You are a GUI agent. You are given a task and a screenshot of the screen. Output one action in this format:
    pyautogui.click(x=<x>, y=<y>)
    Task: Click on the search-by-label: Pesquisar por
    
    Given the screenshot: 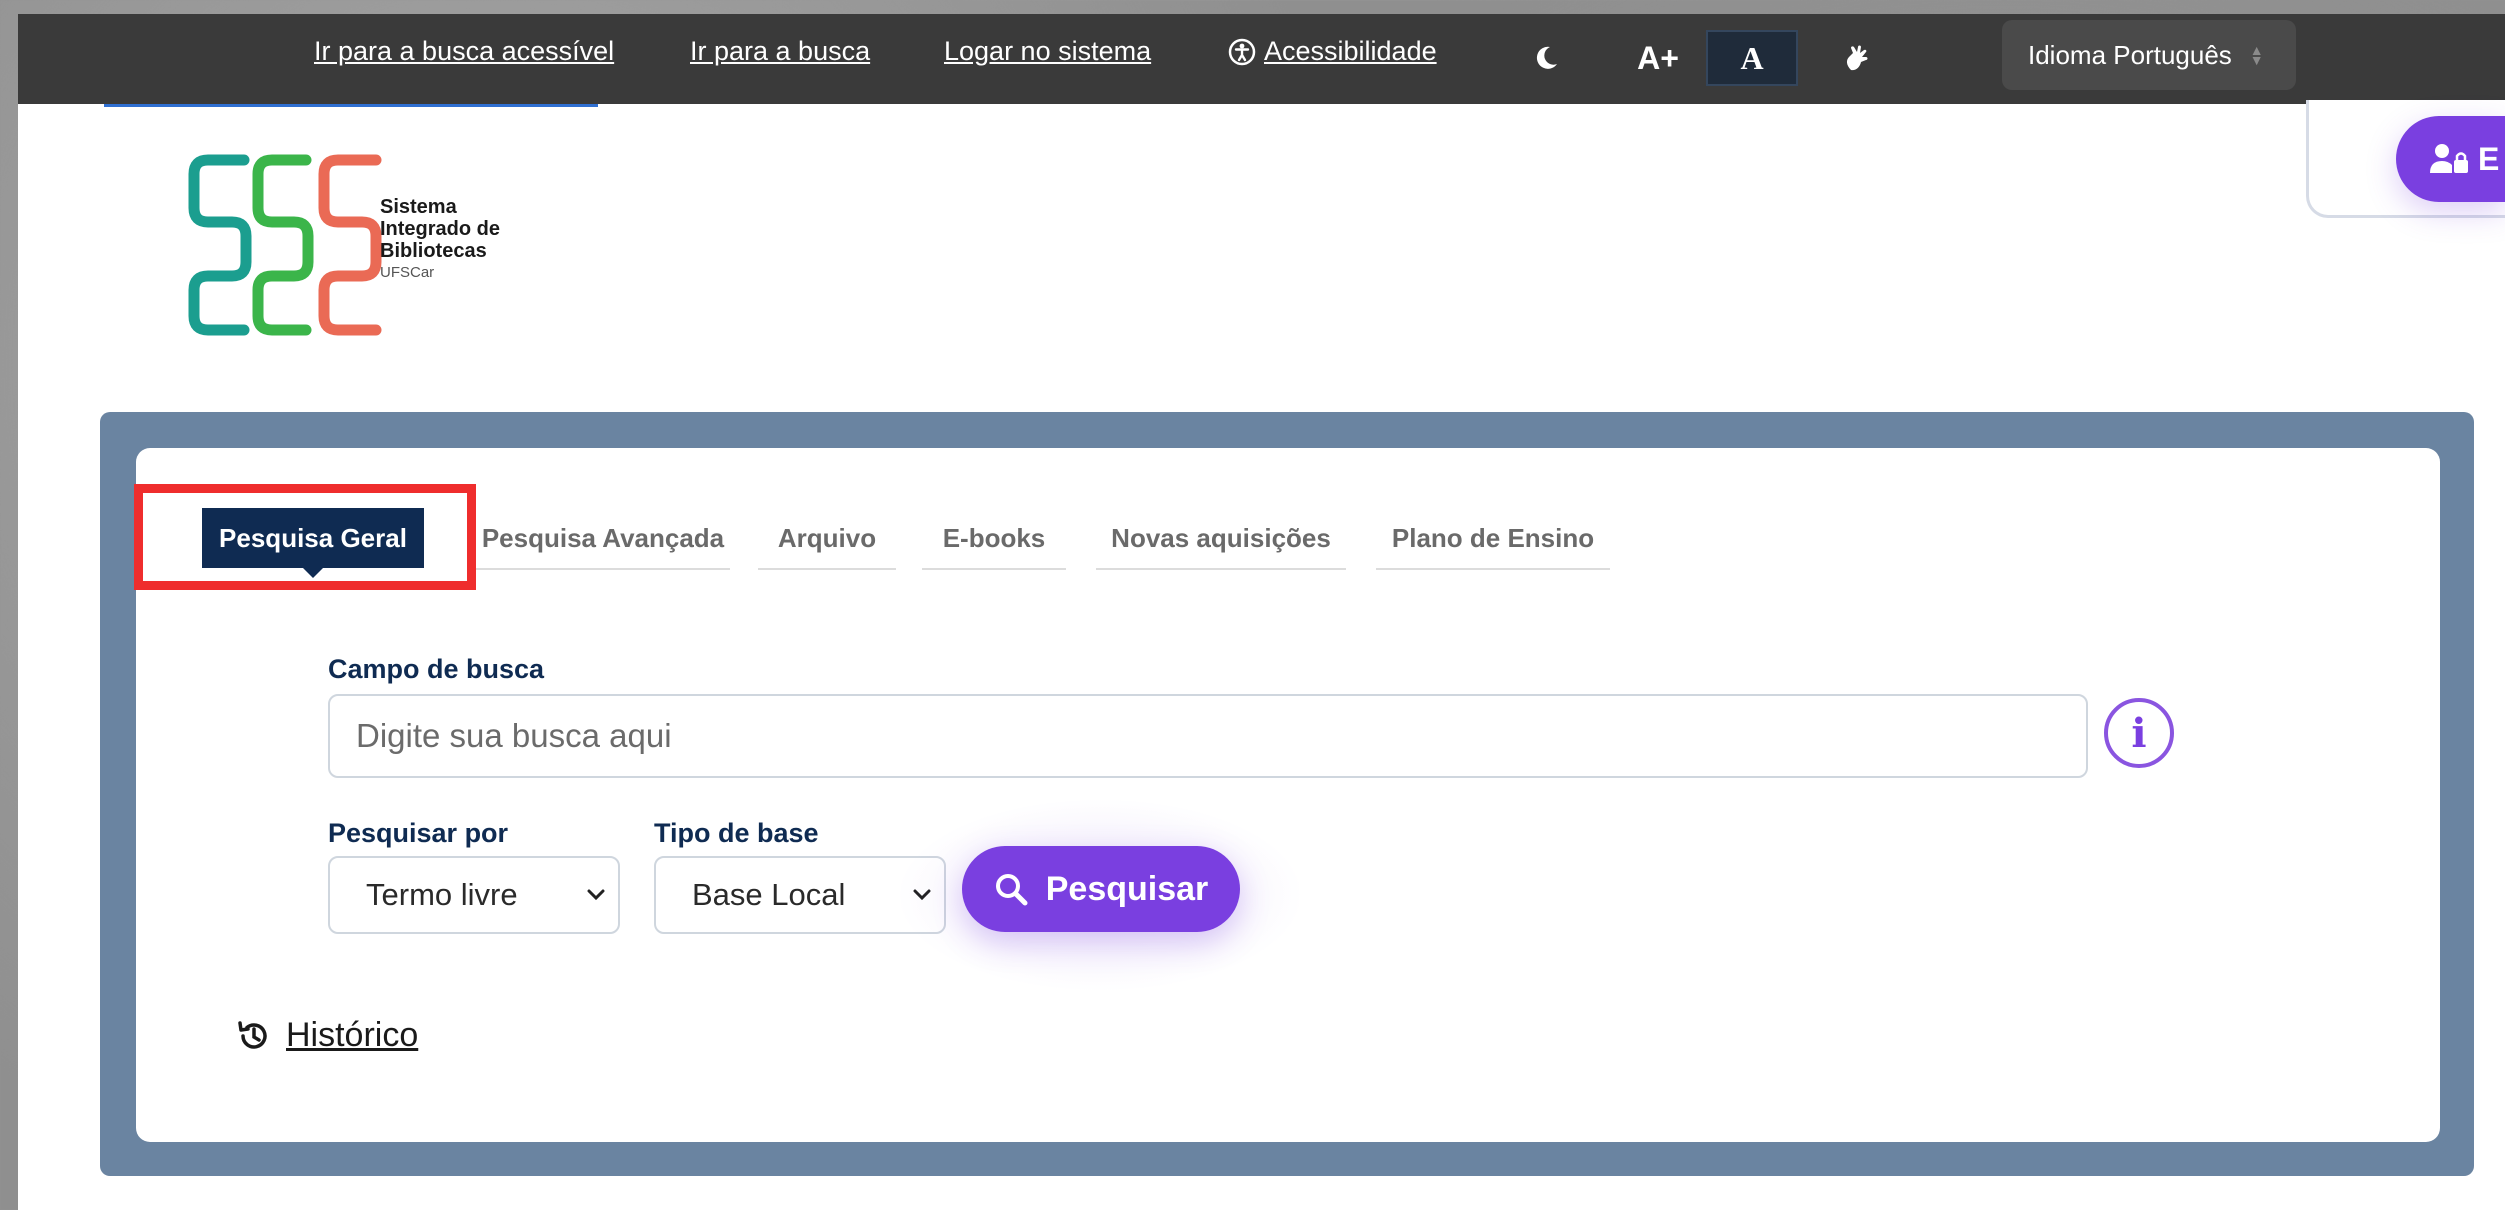 What is the action you would take?
    pyautogui.click(x=418, y=833)
    